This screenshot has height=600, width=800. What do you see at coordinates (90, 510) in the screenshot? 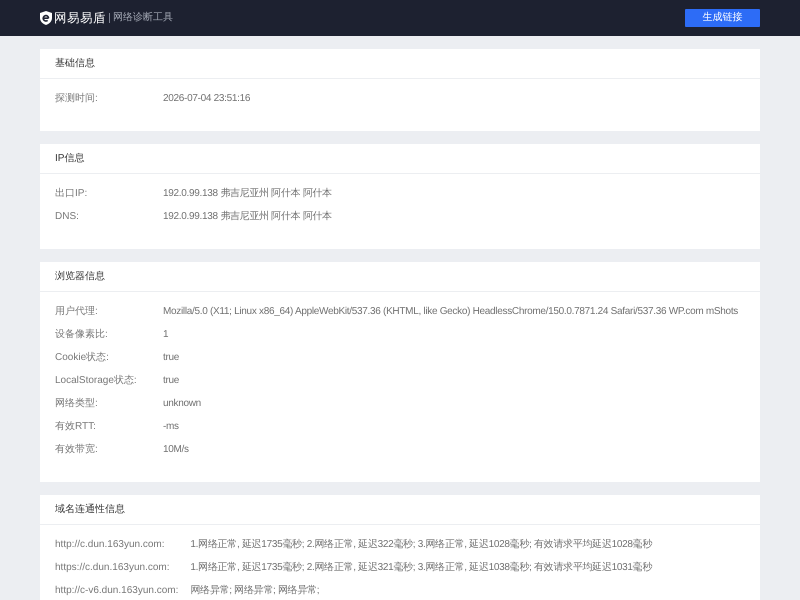
I see `card-title: 域名连通性信息` at bounding box center [90, 510].